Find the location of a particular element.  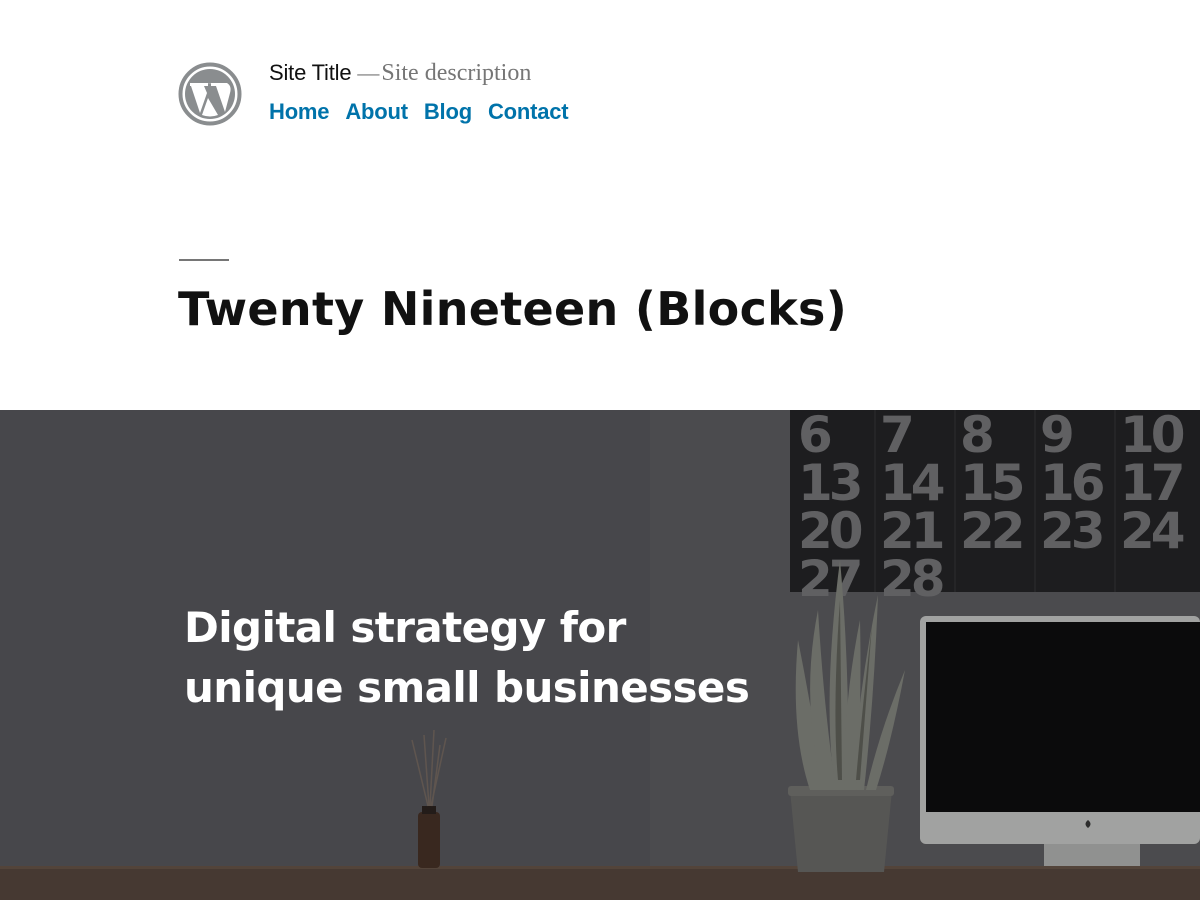

wordpress-logo-icon is located at coordinates (210, 94).